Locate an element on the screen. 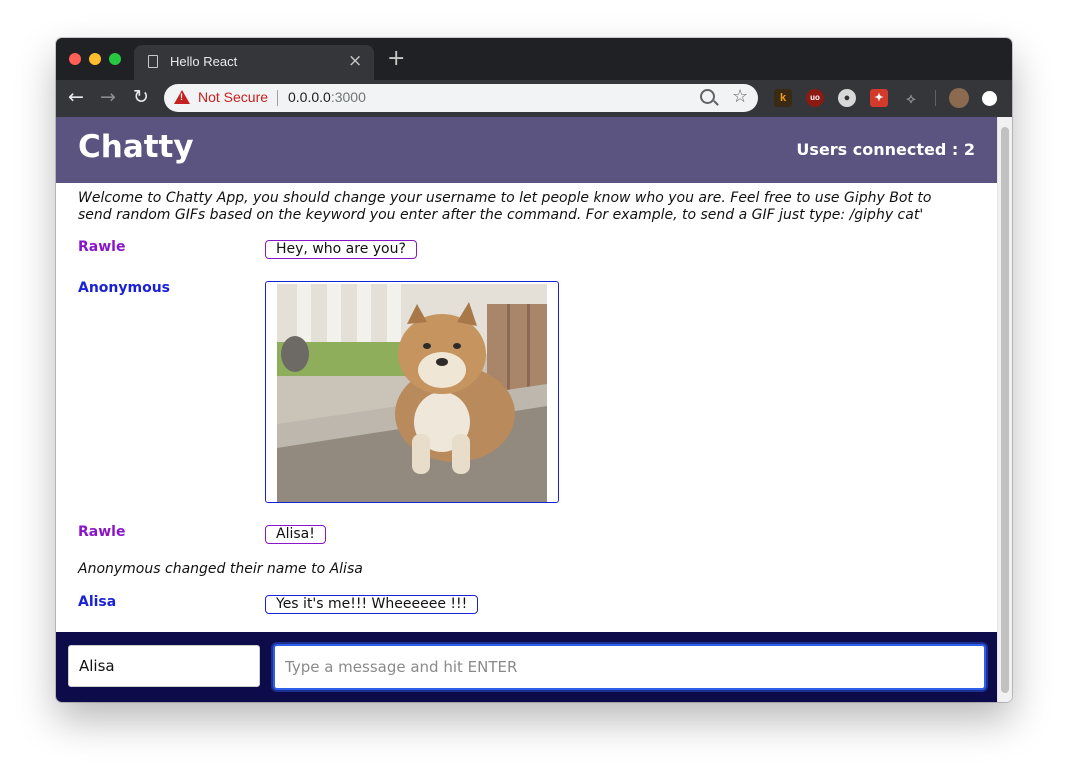 The image size is (1068, 776). new-tab-button: + is located at coordinates (396, 59).